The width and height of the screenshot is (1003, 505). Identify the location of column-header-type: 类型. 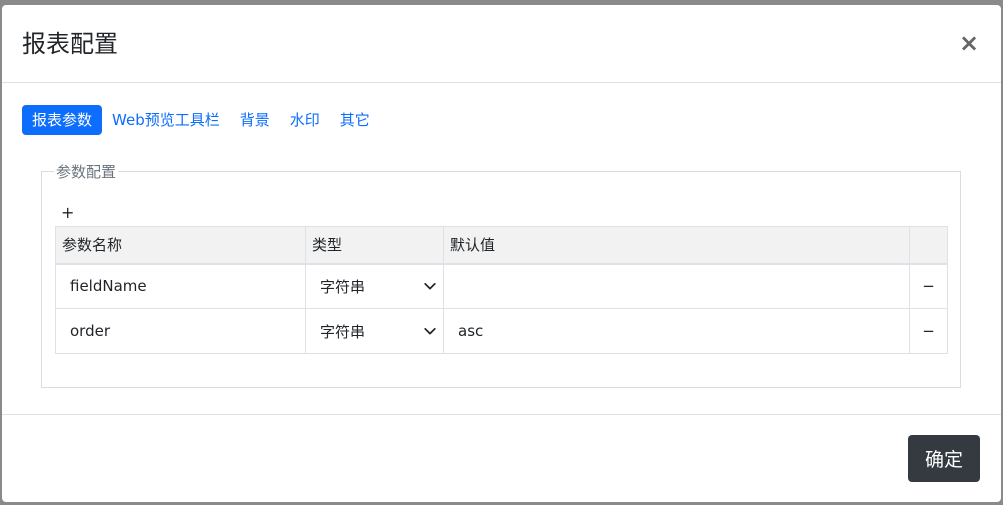
(374, 245).